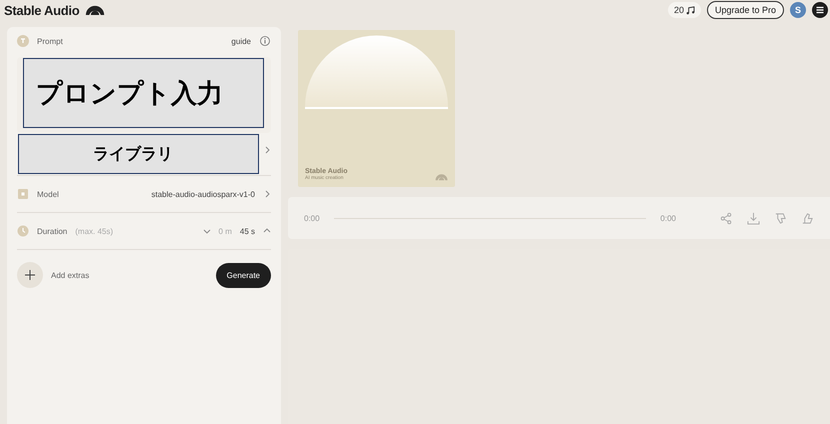 Image resolution: width=830 pixels, height=424 pixels. What do you see at coordinates (820, 10) in the screenshot?
I see `menu-icon` at bounding box center [820, 10].